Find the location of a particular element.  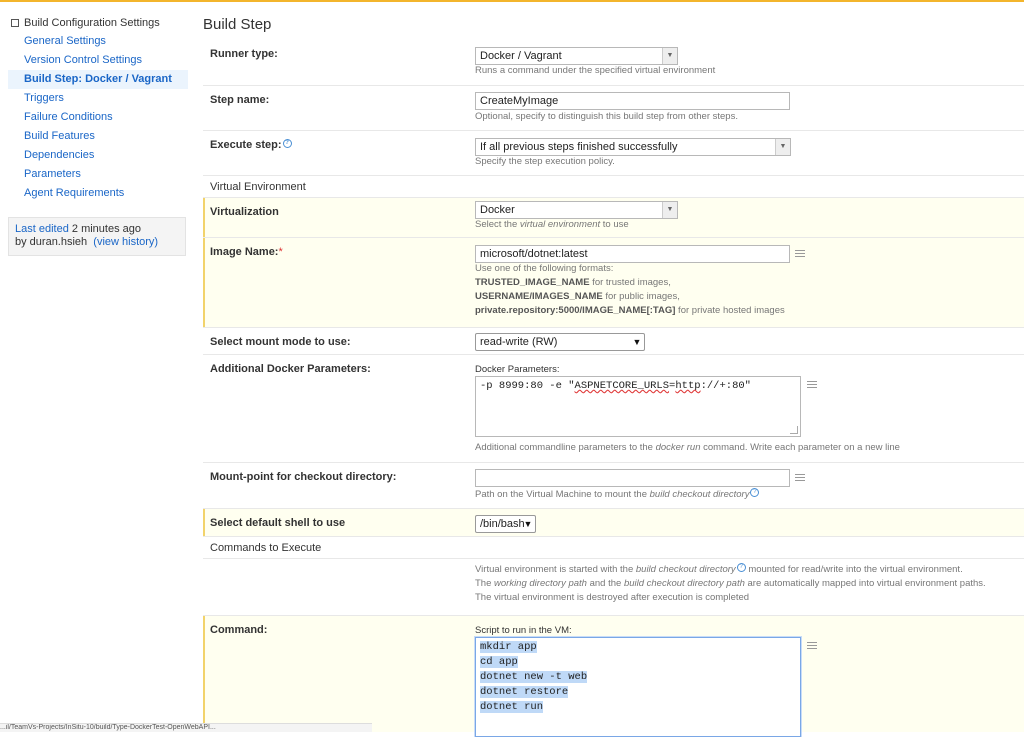

sidebar-item-triggers: Triggers is located at coordinates (98, 98).